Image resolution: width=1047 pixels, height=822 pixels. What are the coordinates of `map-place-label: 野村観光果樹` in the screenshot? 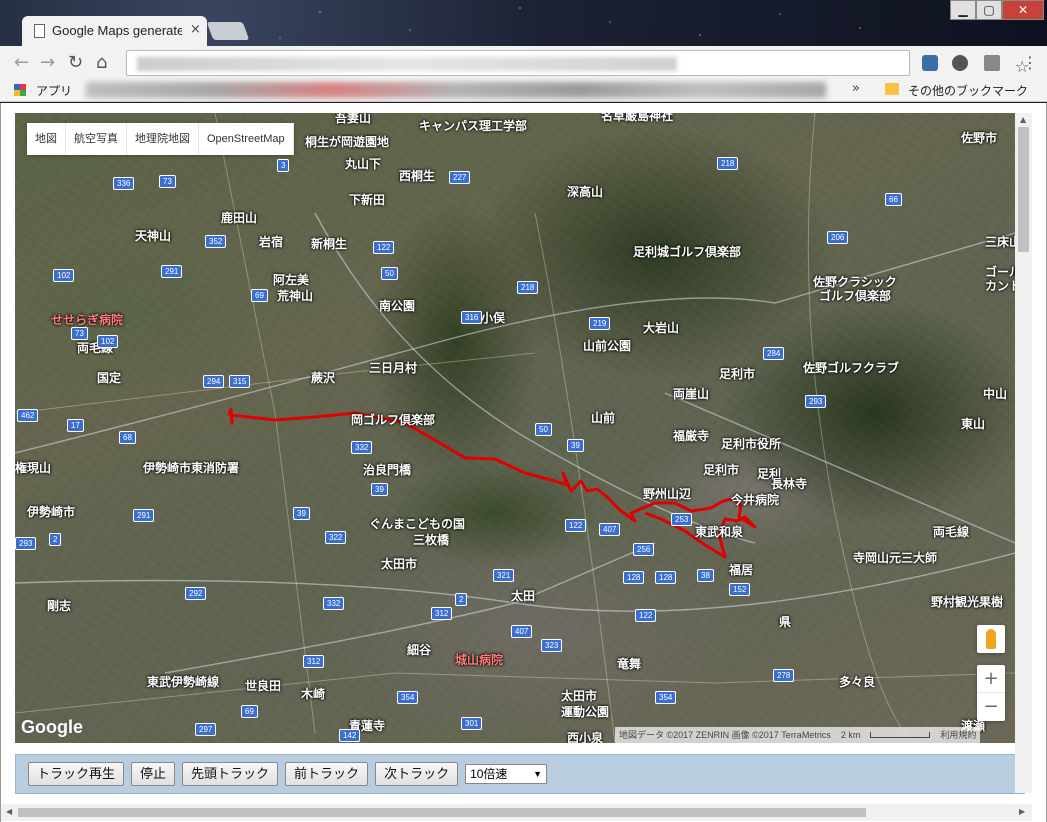 It's located at (967, 601).